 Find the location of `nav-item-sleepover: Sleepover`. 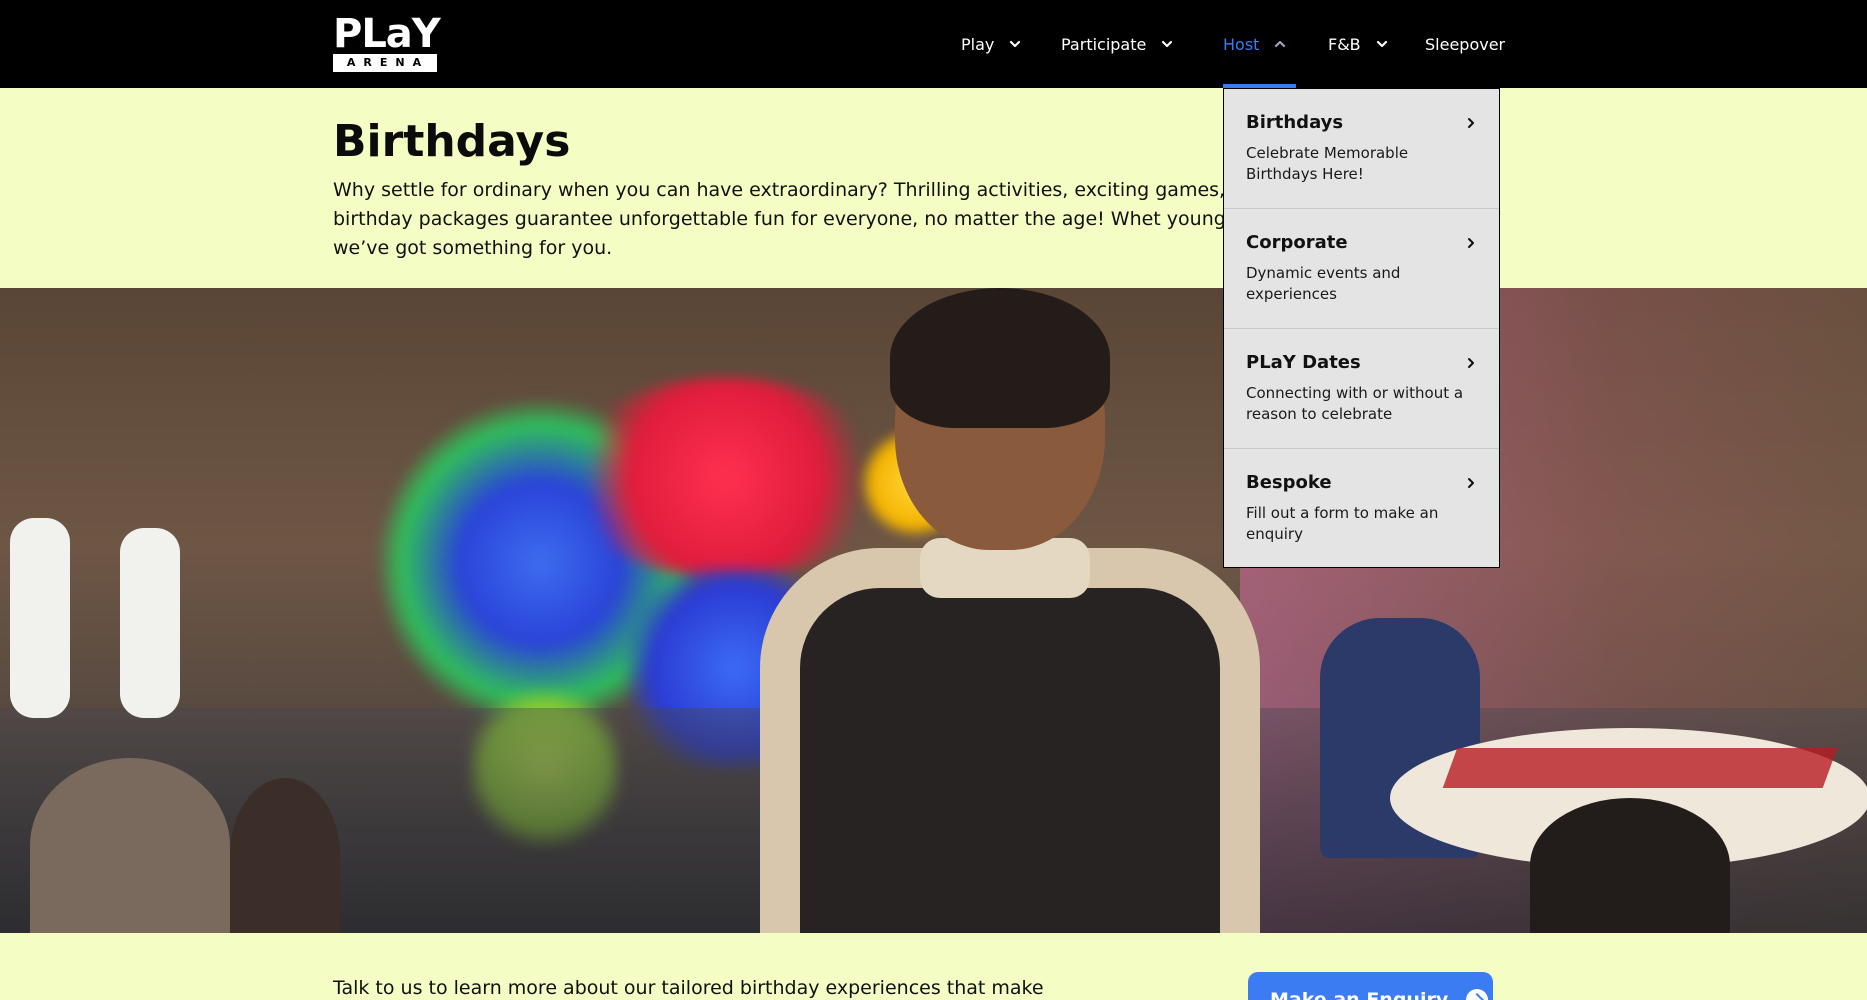

nav-item-sleepover: Sleepover is located at coordinates (1465, 44).